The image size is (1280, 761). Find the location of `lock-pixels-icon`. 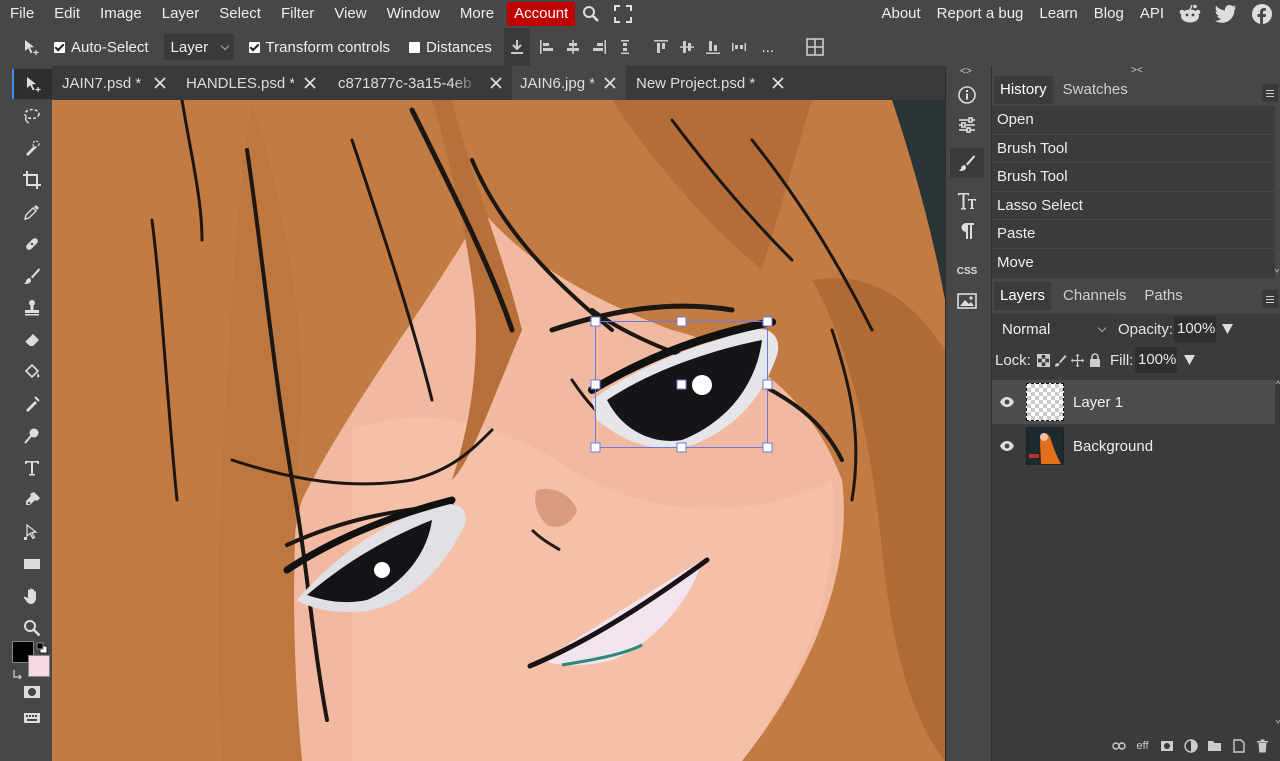

lock-pixels-icon is located at coordinates (1060, 360).